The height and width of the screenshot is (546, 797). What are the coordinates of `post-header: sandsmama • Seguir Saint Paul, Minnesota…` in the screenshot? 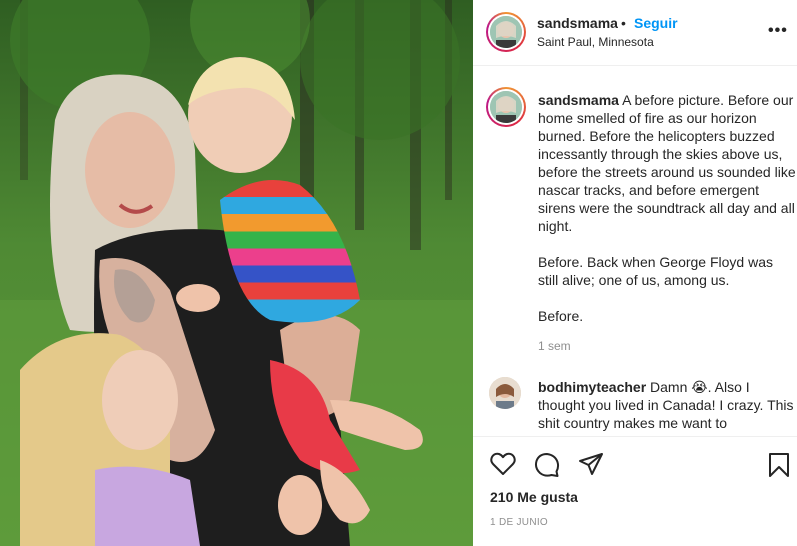 It's located at (635, 33).